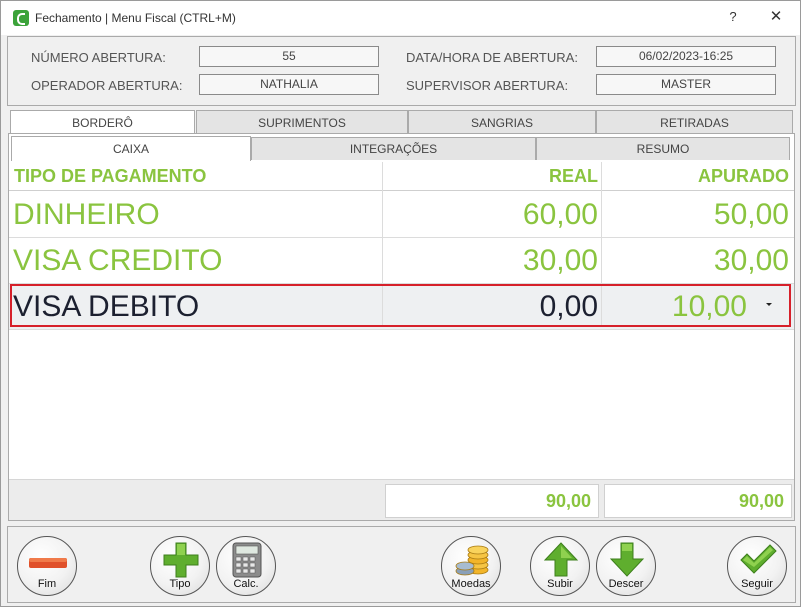 Image resolution: width=801 pixels, height=607 pixels. Describe the element at coordinates (107, 85) in the screenshot. I see `operador-abertura-label: OPERADOR ABERTURA:` at that location.